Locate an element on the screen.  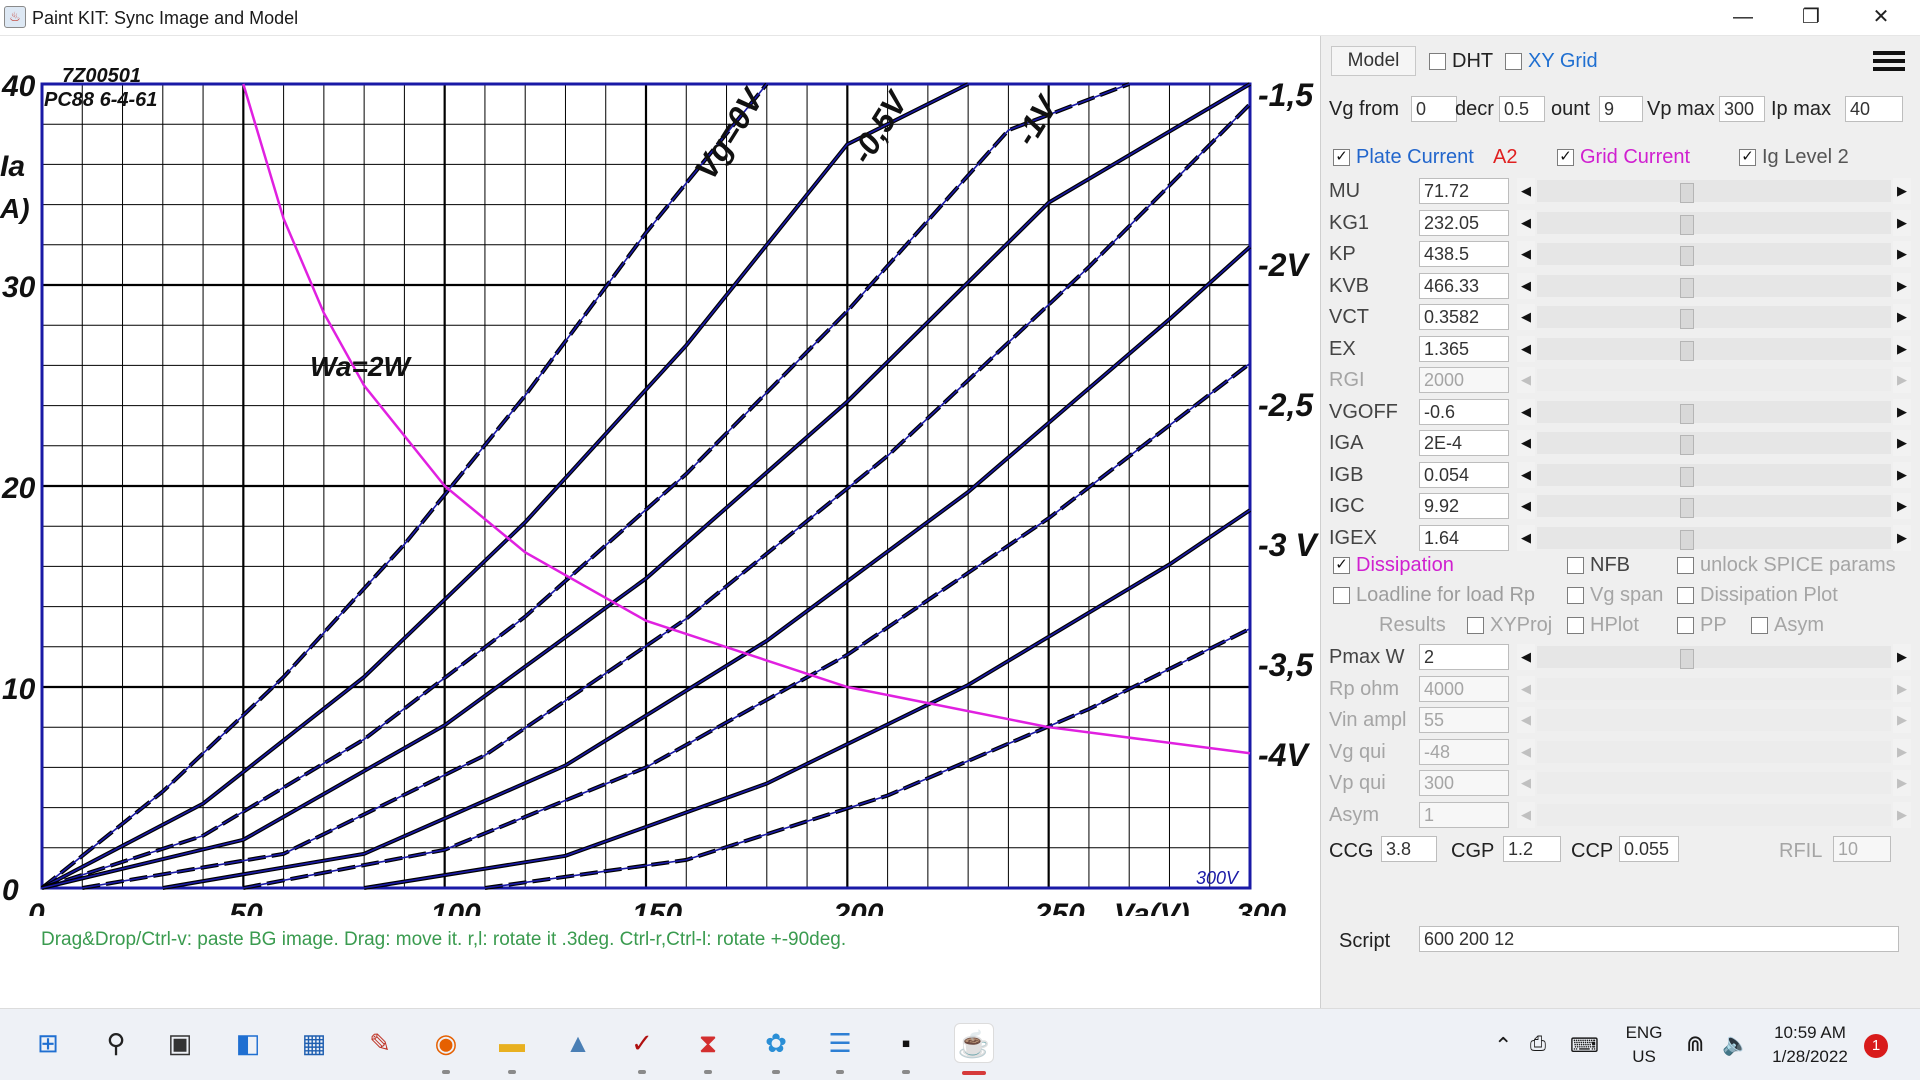
clock-time: 10:59 AM is located at coordinates (1810, 1033).